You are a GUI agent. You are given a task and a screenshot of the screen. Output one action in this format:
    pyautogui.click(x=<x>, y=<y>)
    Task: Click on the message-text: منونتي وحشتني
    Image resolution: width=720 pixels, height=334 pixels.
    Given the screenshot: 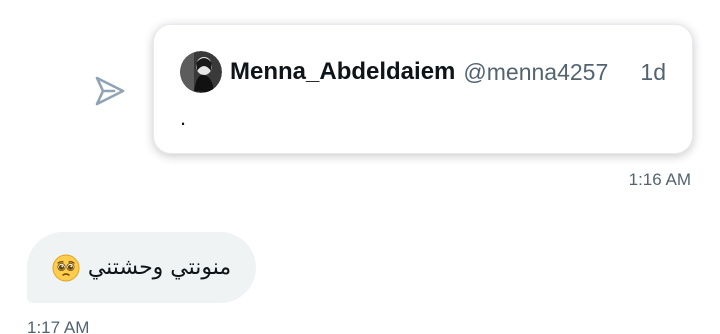 What is the action you would take?
    pyautogui.click(x=159, y=267)
    